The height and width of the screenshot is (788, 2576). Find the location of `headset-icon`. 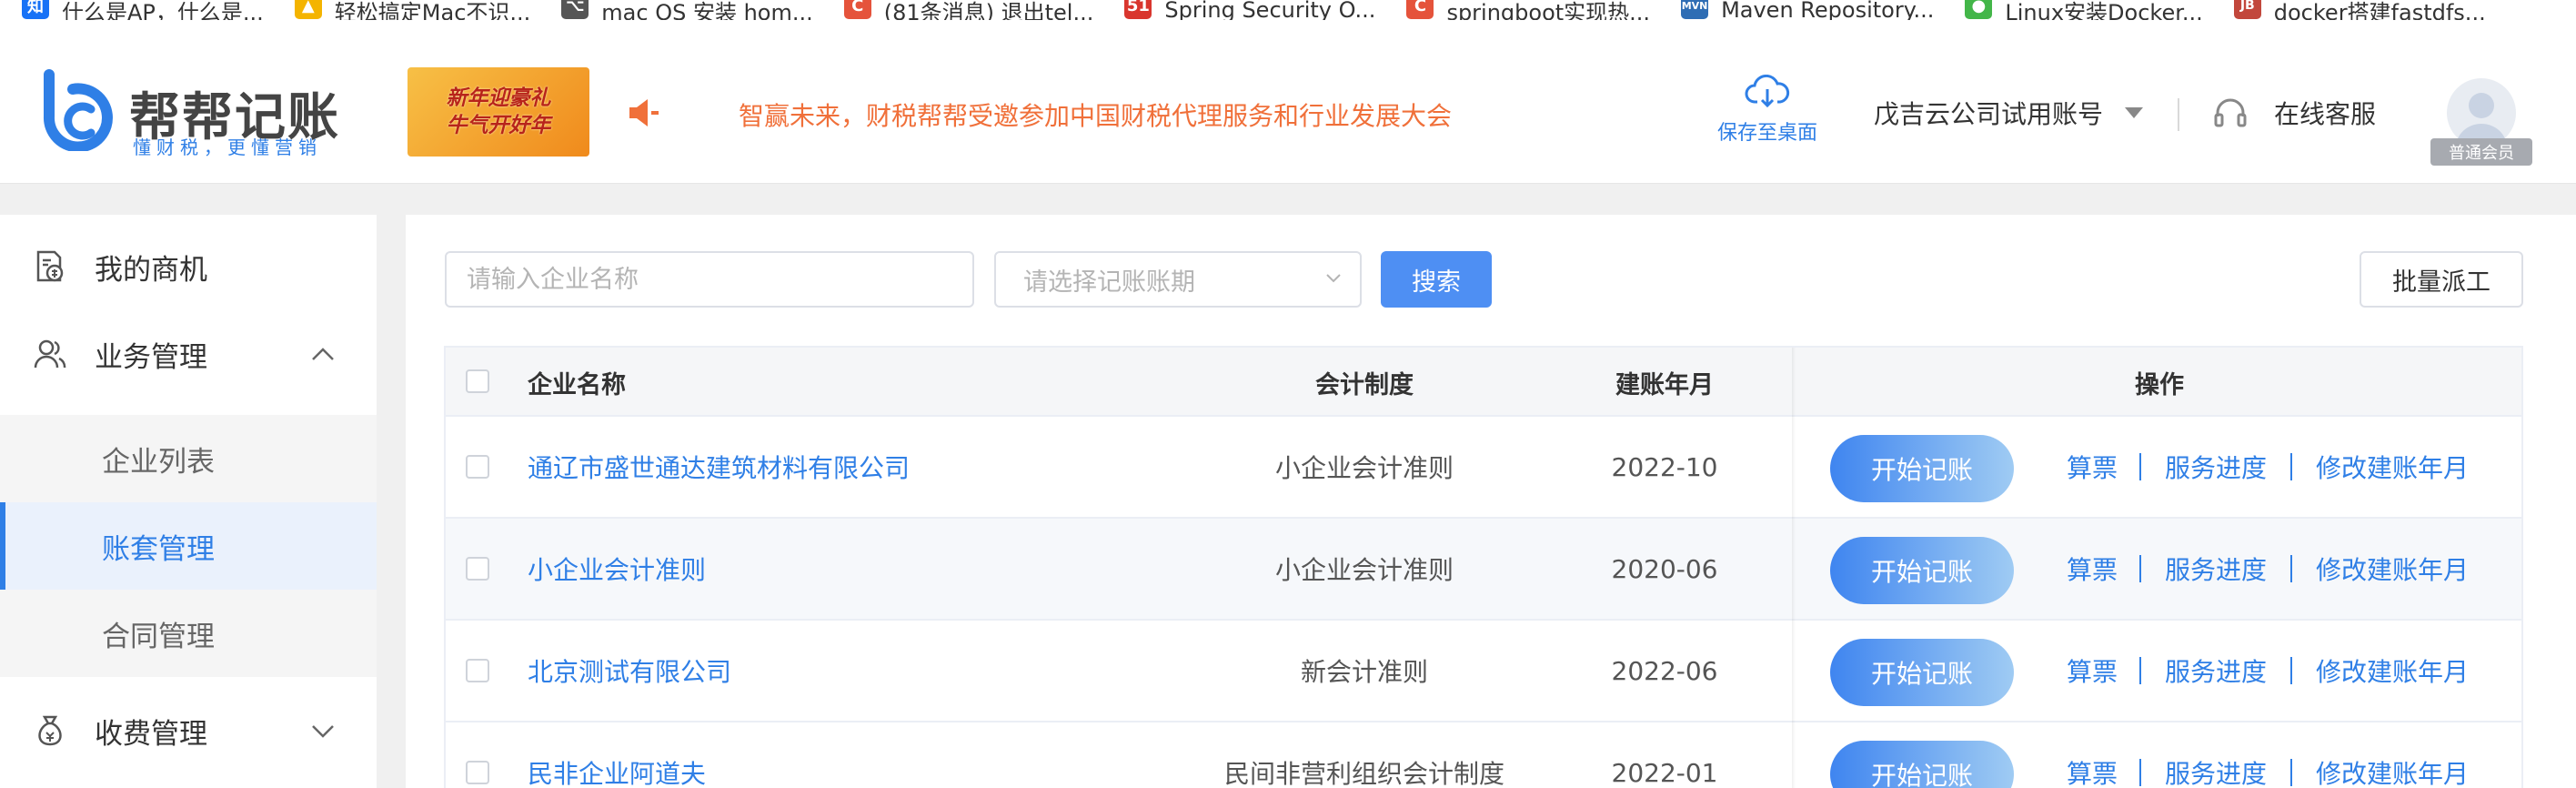

headset-icon is located at coordinates (2230, 112).